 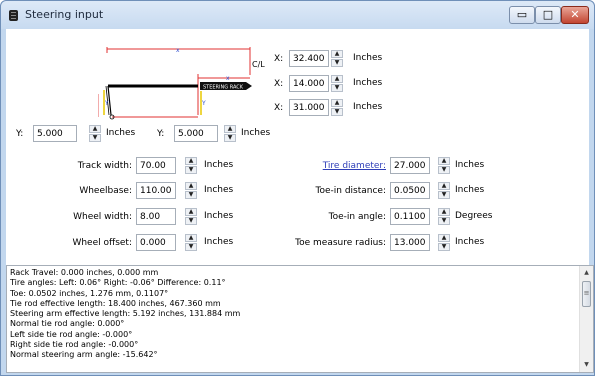 I want to click on toe-in-distance-arrows: ▲ ▼, so click(x=444, y=190).